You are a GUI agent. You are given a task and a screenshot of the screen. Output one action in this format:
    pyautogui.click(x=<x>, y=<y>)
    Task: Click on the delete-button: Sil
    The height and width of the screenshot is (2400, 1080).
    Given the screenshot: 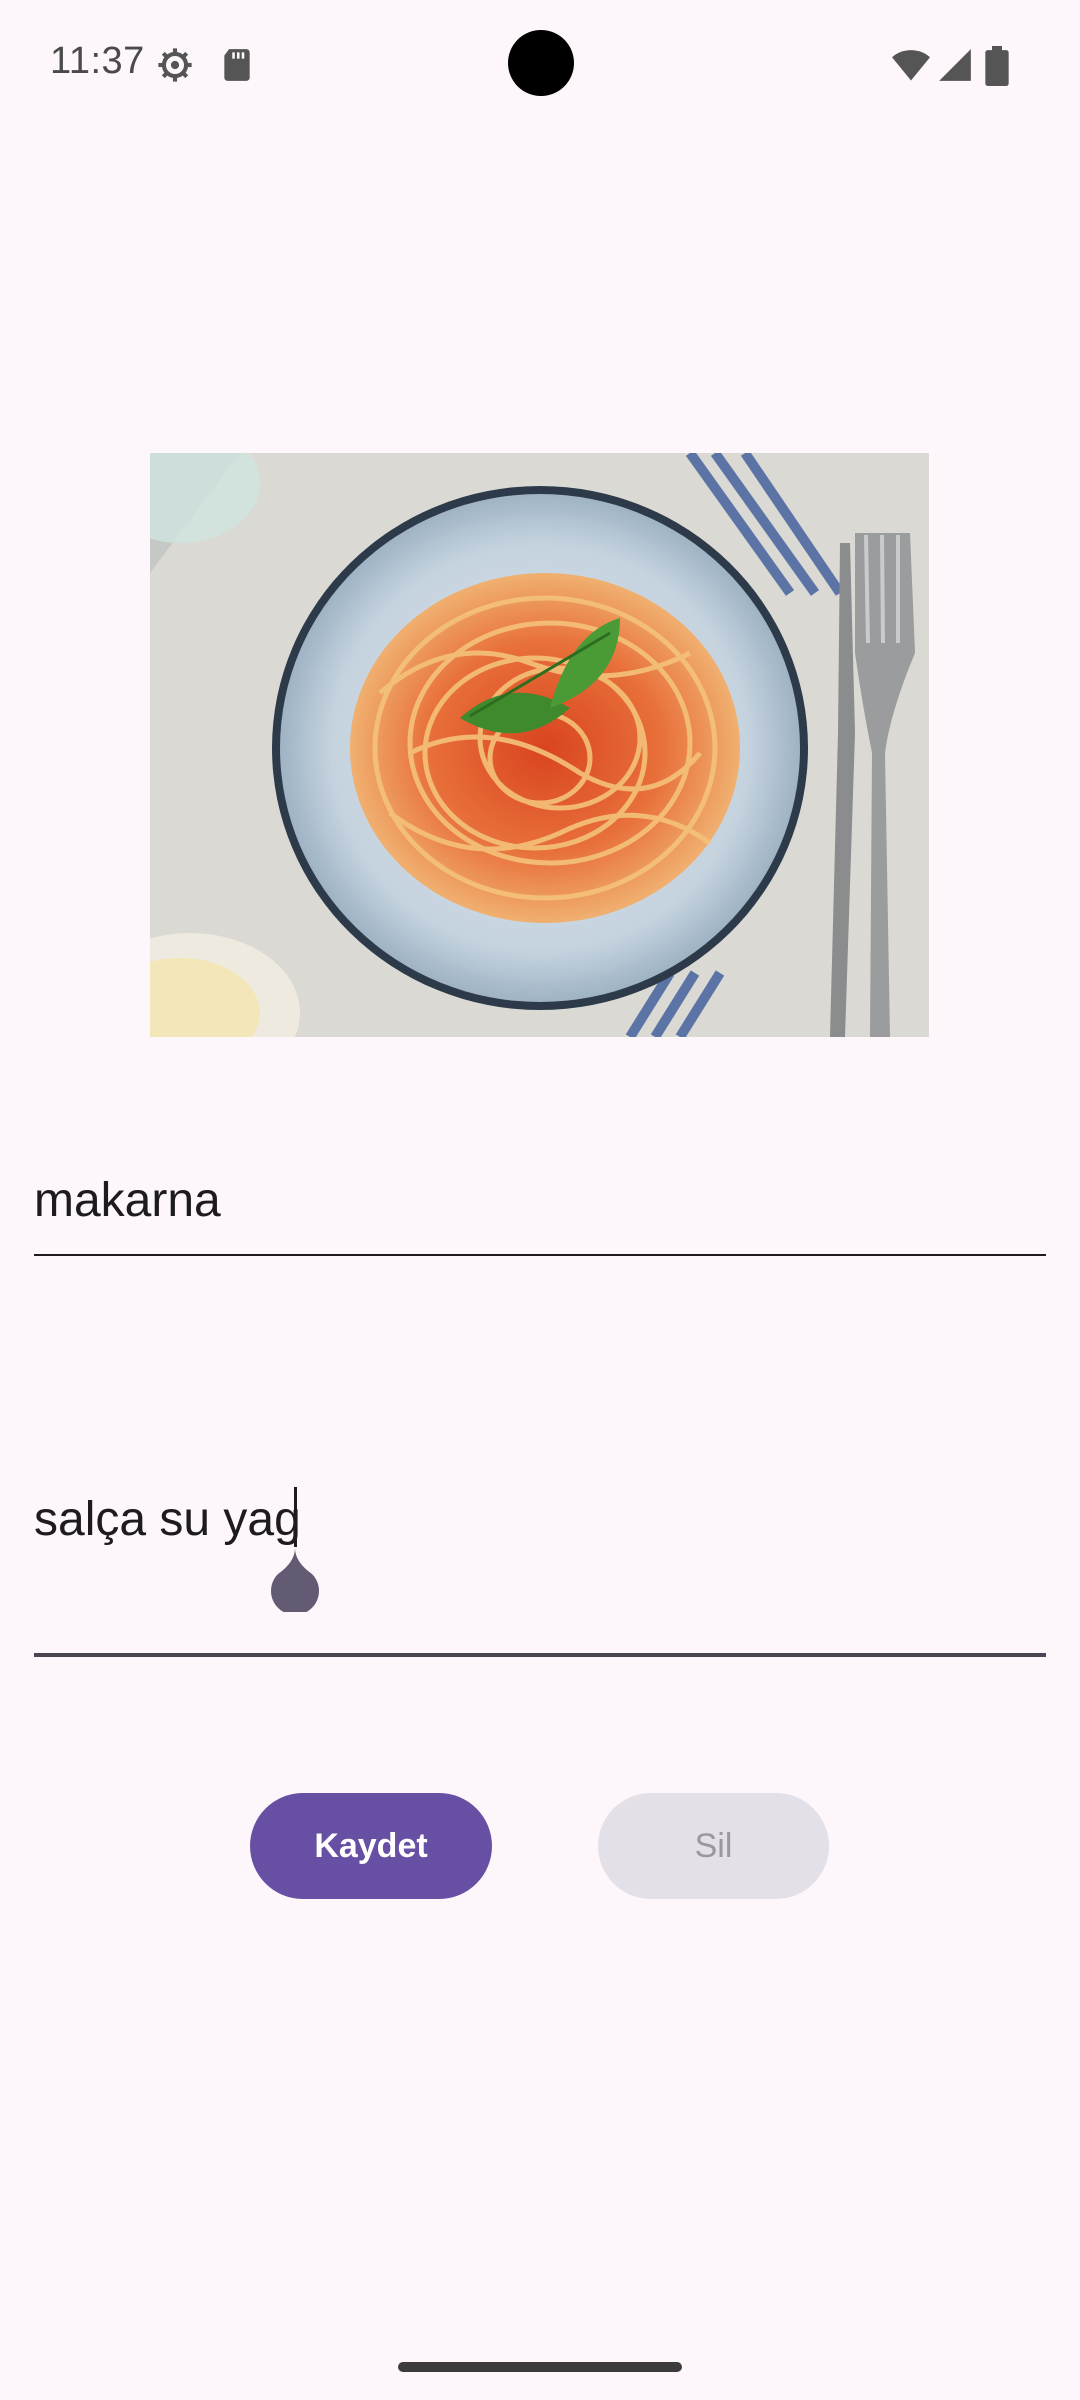 What is the action you would take?
    pyautogui.click(x=713, y=1846)
    